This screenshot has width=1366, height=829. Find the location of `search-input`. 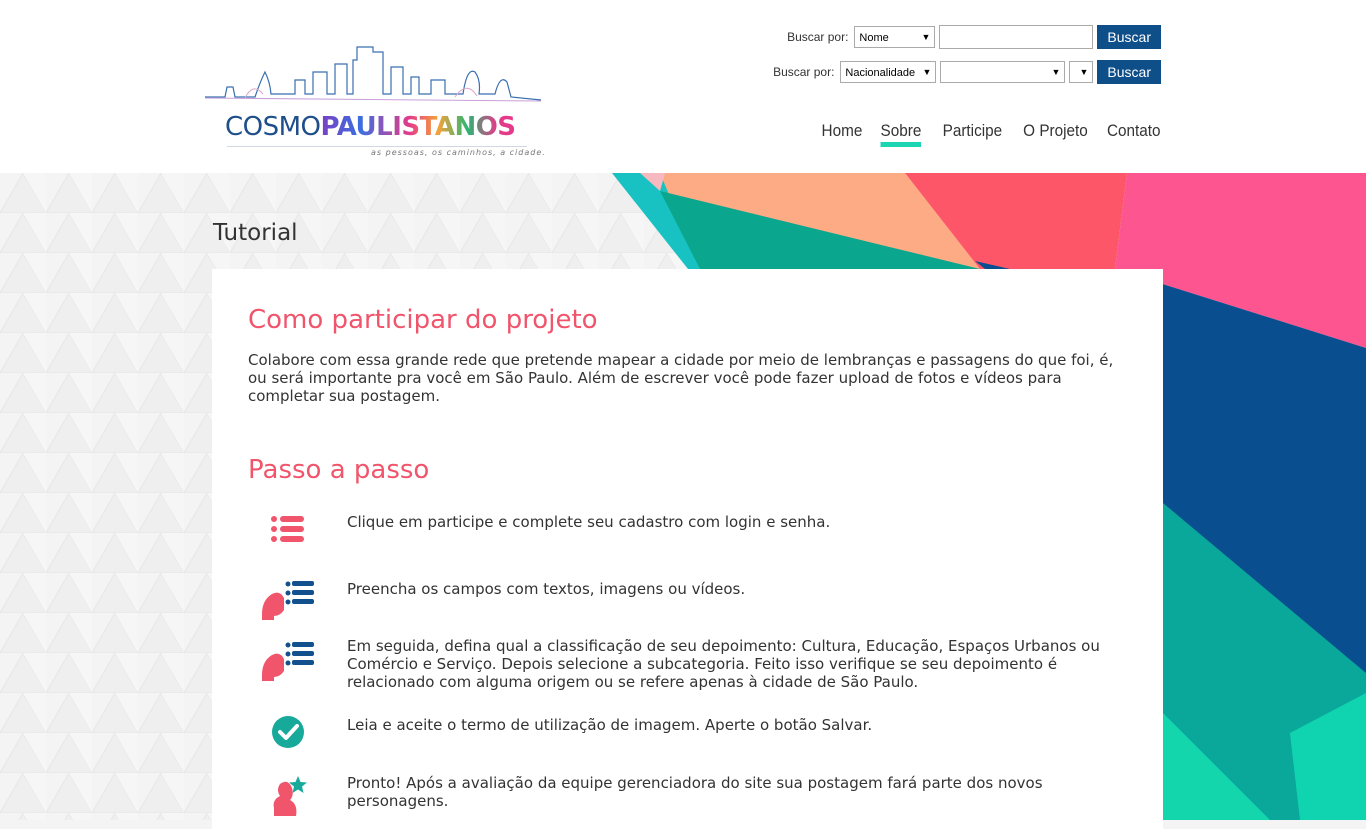

search-input is located at coordinates (1016, 37).